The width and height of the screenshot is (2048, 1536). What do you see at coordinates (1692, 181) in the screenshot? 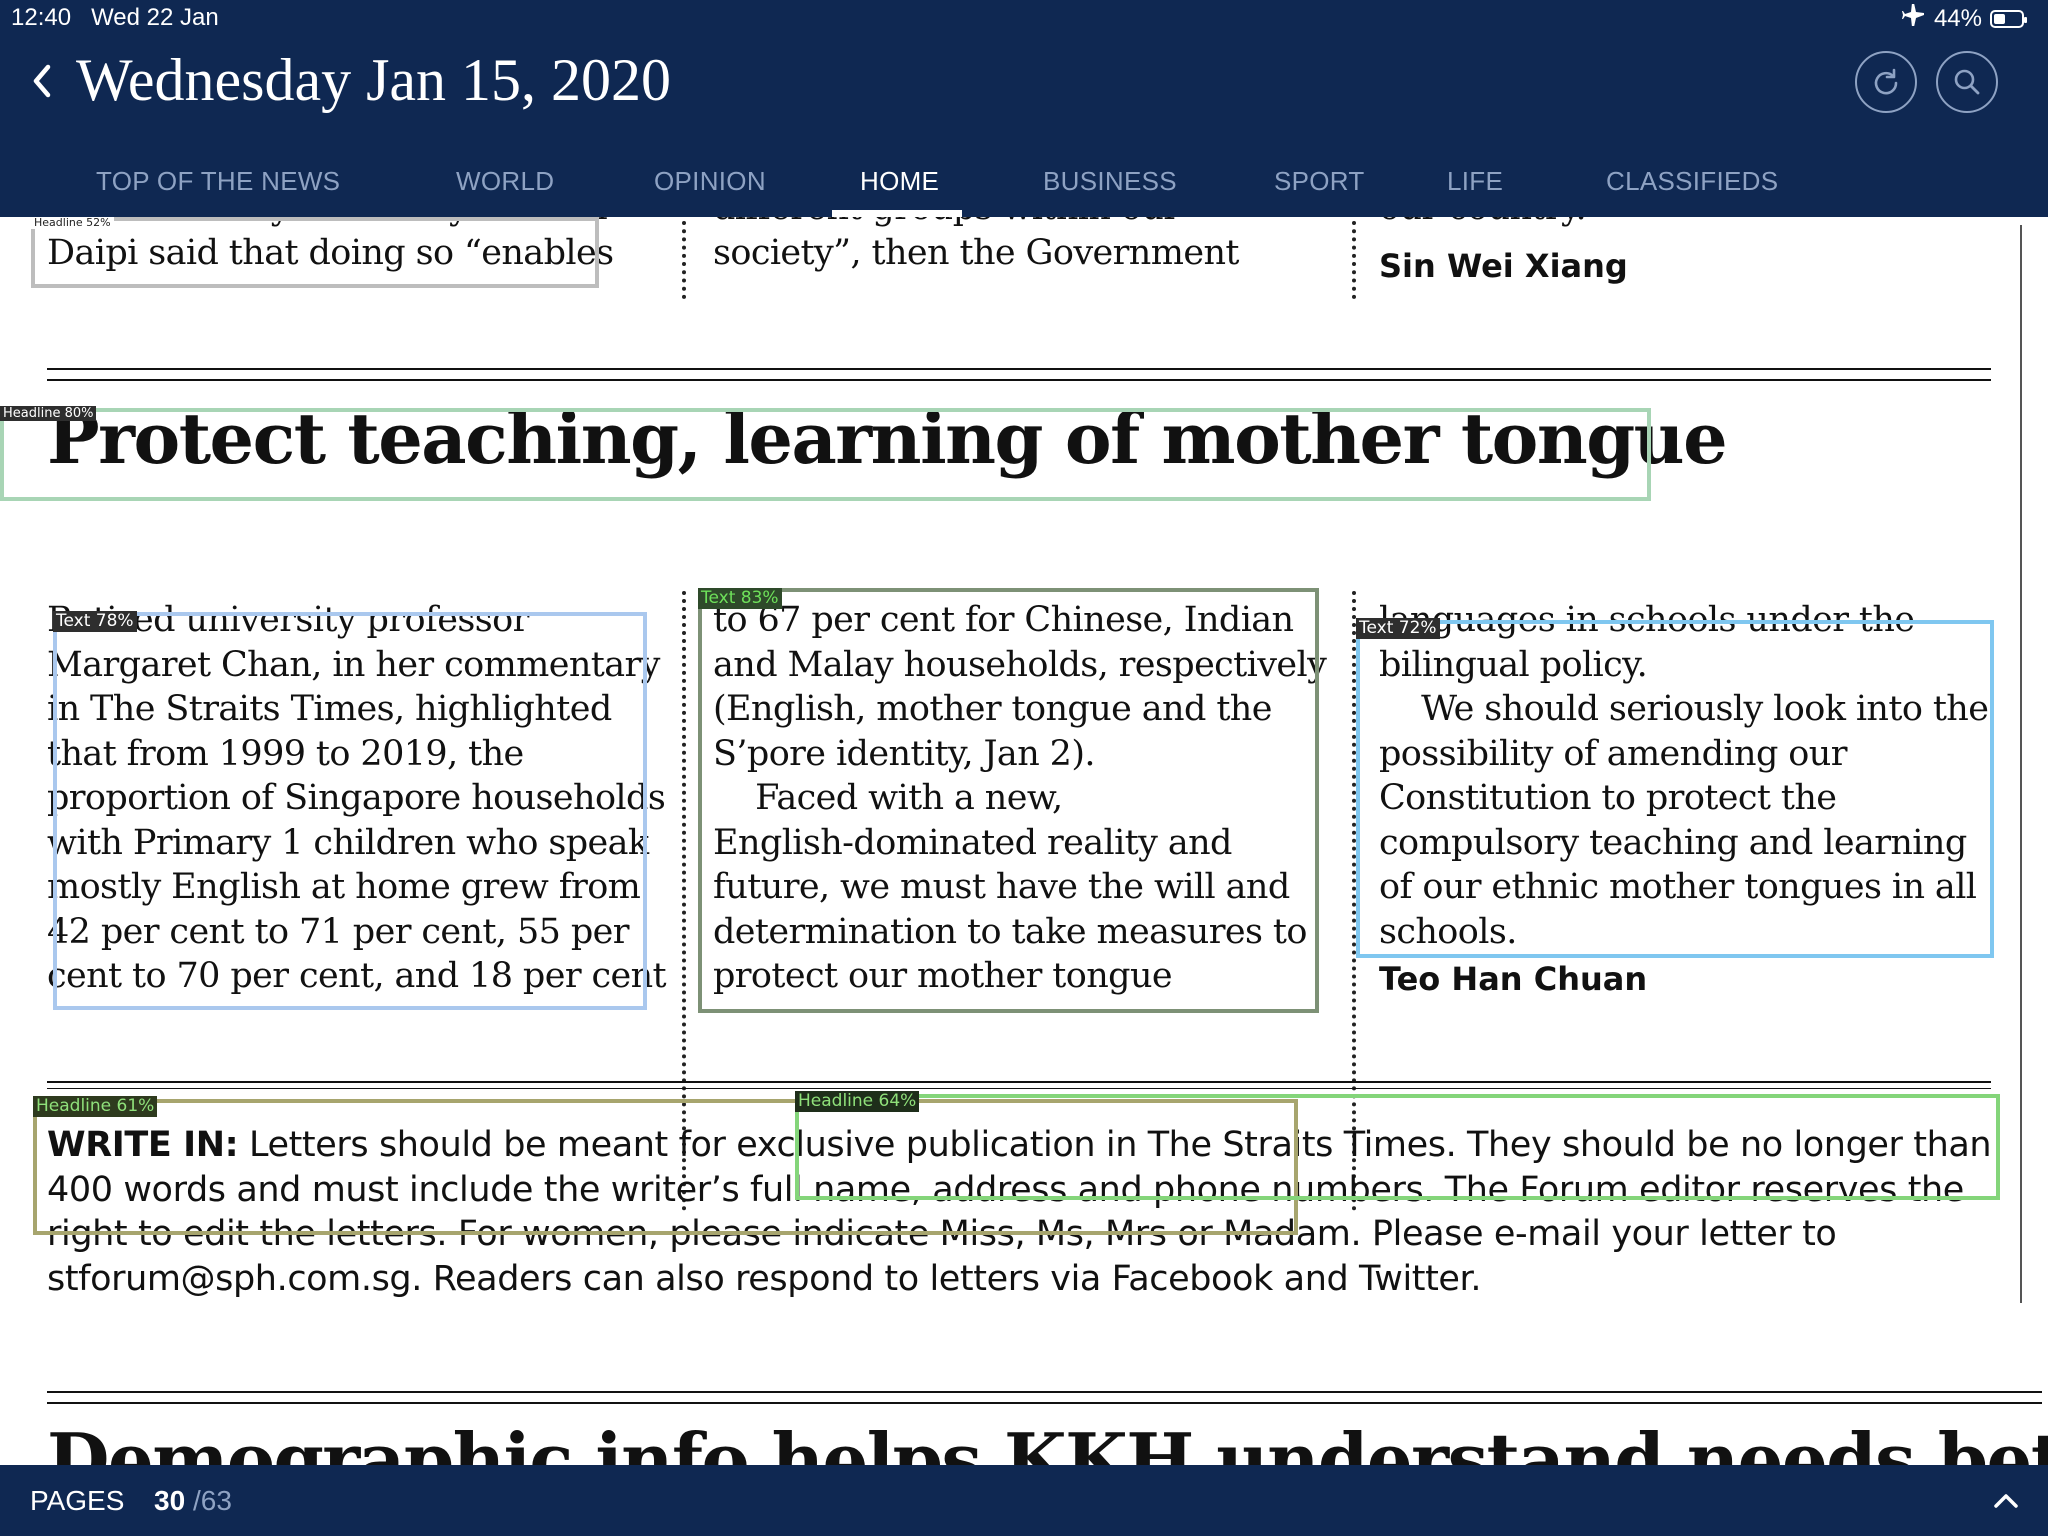
I see `tab-classifieds: CLASSIFIEDS` at bounding box center [1692, 181].